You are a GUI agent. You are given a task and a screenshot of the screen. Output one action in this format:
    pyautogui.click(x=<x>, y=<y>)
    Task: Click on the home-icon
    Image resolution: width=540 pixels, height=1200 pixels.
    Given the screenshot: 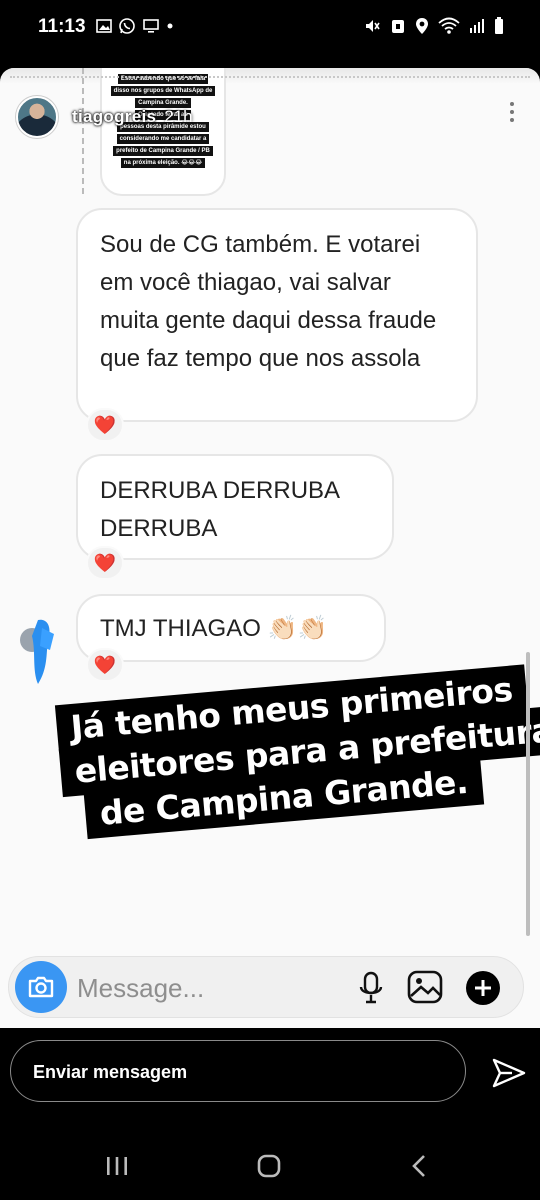 What is the action you would take?
    pyautogui.click(x=269, y=1166)
    